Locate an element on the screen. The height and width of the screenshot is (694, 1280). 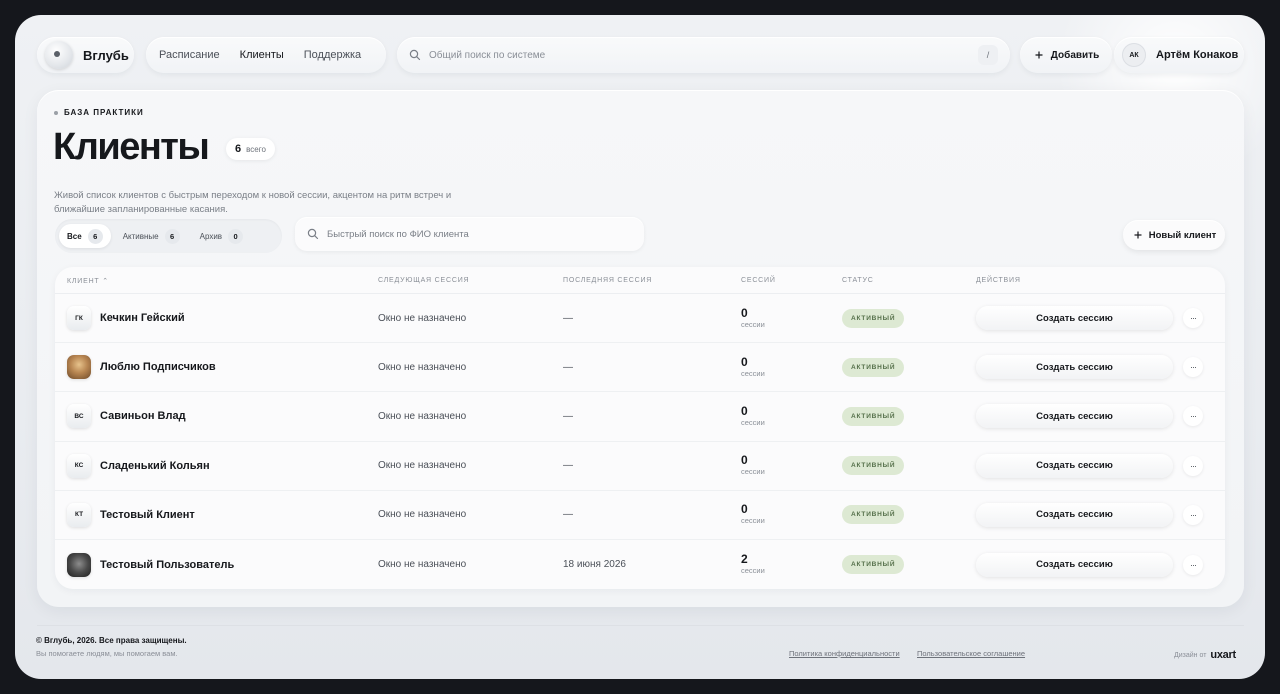
nav-item-schedule: Расписание is located at coordinates (189, 55).